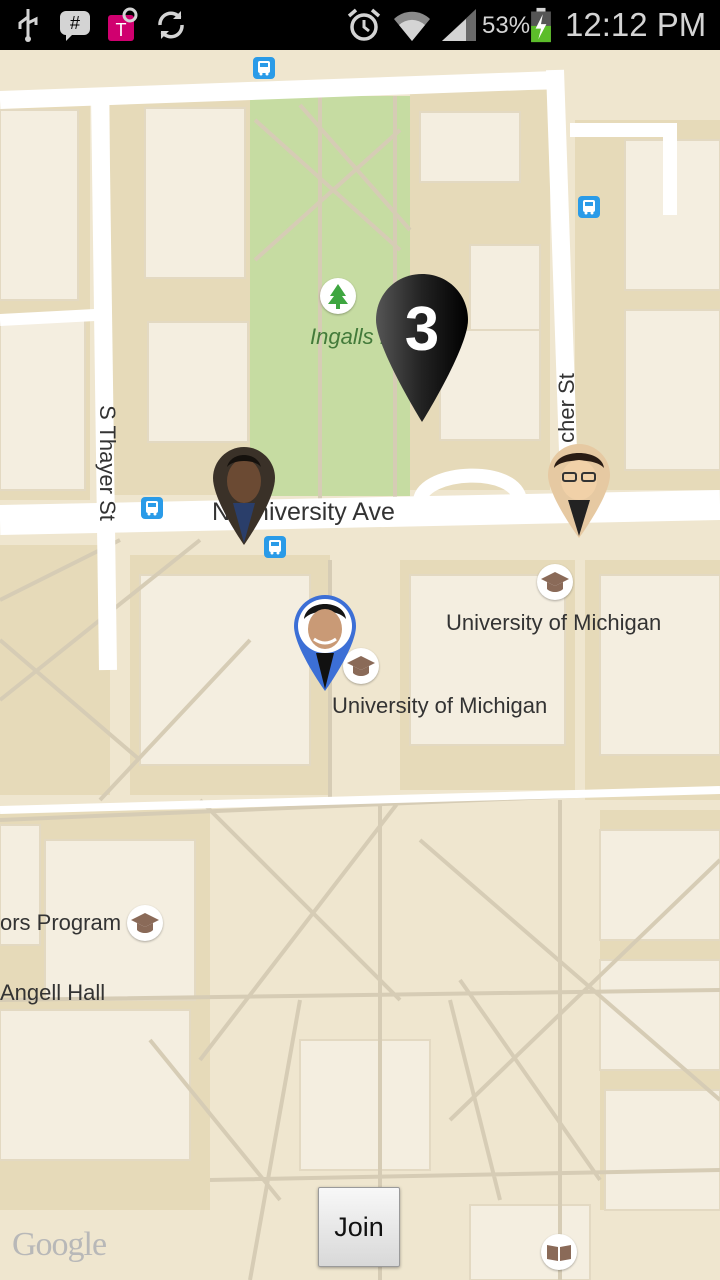 Image resolution: width=720 pixels, height=1280 pixels. What do you see at coordinates (559, 1252) in the screenshot?
I see `library-icon` at bounding box center [559, 1252].